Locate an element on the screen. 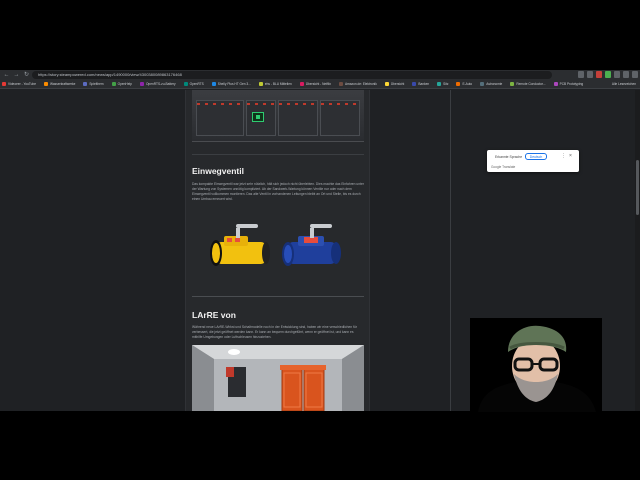 This screenshot has height=480, width=640. bookmark-label: E-Auto is located at coordinates (467, 84).